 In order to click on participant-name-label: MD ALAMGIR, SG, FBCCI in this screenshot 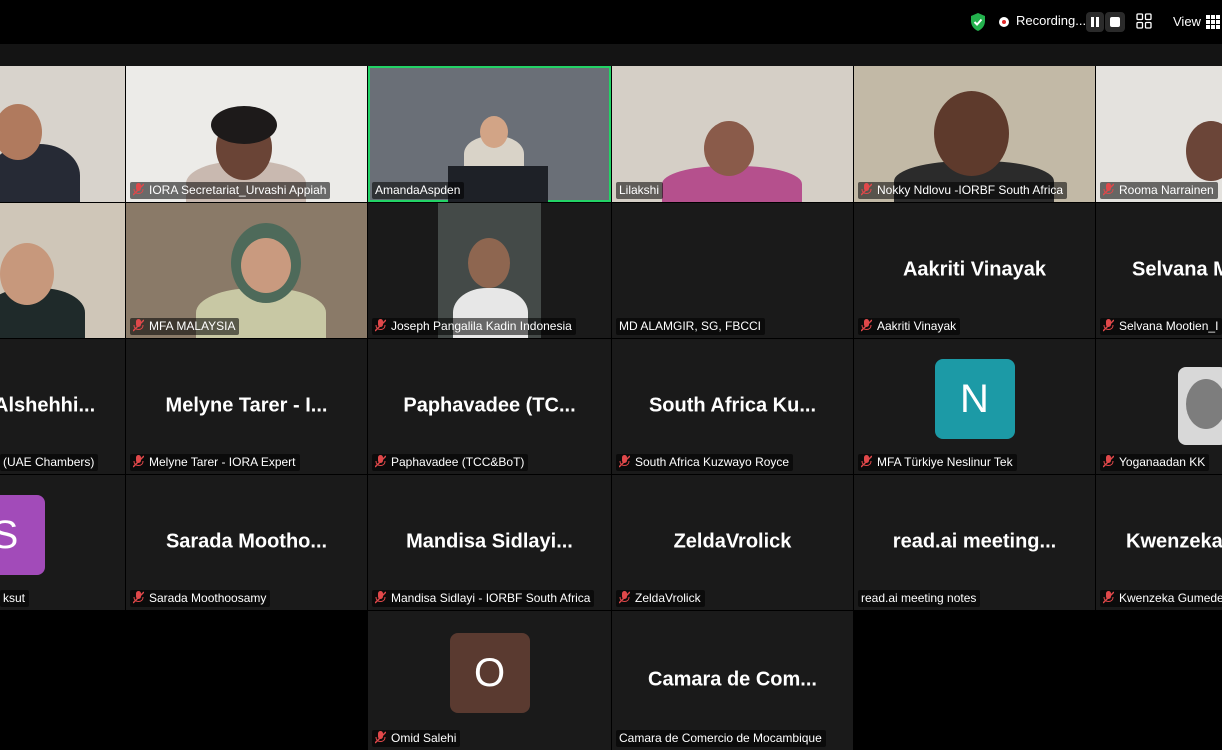, I will do `click(691, 326)`.